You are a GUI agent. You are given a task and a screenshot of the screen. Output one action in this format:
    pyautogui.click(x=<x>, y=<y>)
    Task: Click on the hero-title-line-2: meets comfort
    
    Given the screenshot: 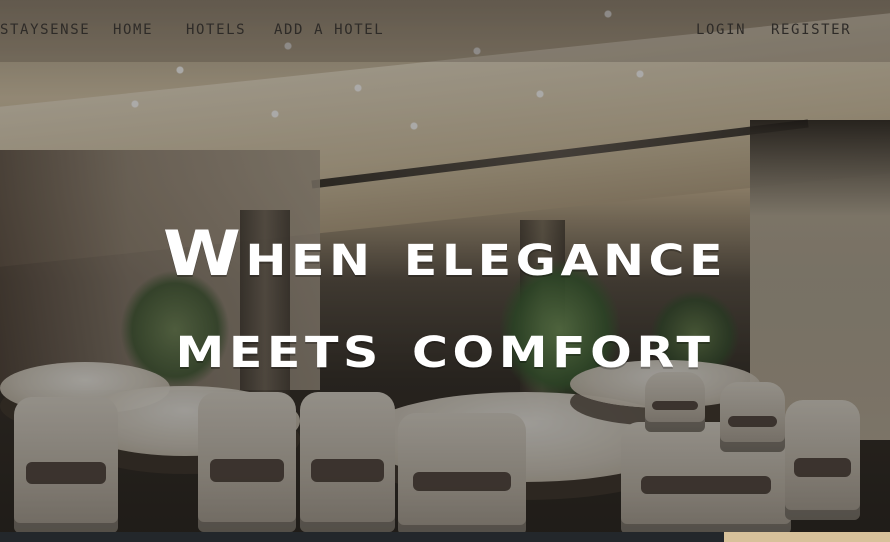 What is the action you would take?
    pyautogui.click(x=445, y=345)
    